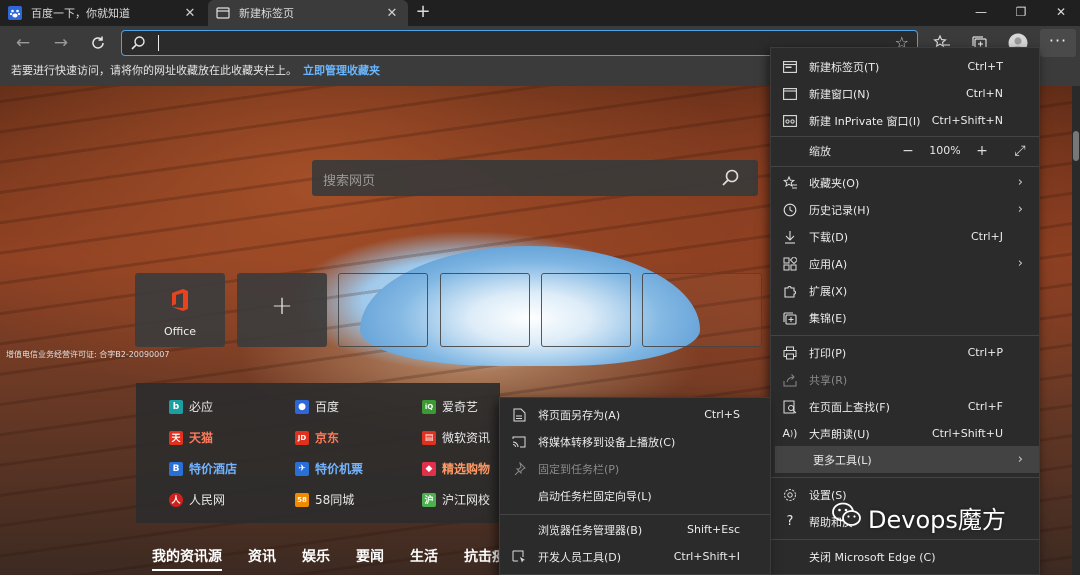 The image size is (1080, 575). What do you see at coordinates (828, 291) in the screenshot?
I see `menu-item-label: 扩展(X)` at bounding box center [828, 291].